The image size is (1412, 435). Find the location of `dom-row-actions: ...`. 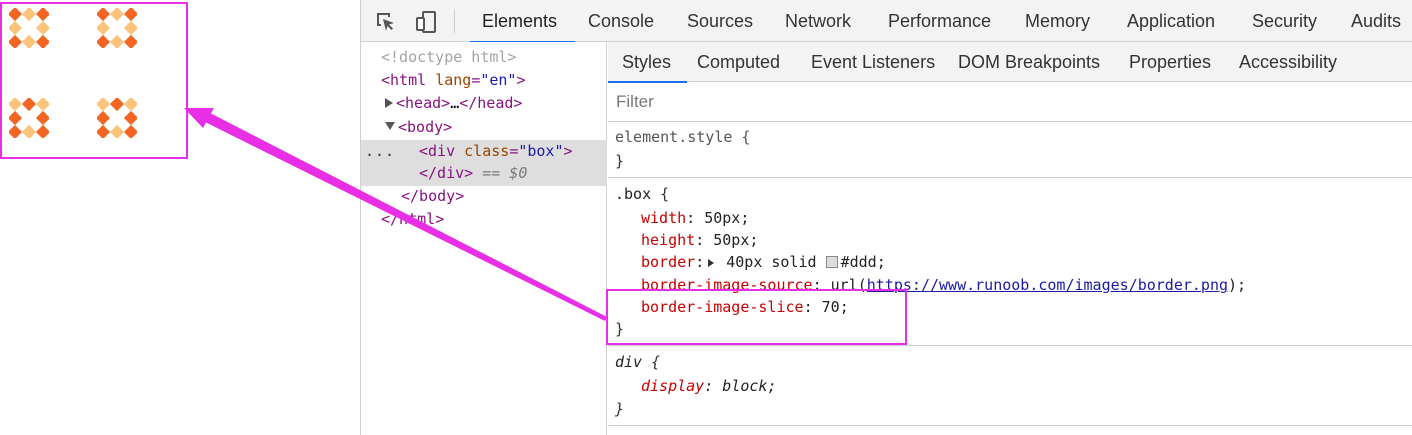

dom-row-actions: ... is located at coordinates (380, 151).